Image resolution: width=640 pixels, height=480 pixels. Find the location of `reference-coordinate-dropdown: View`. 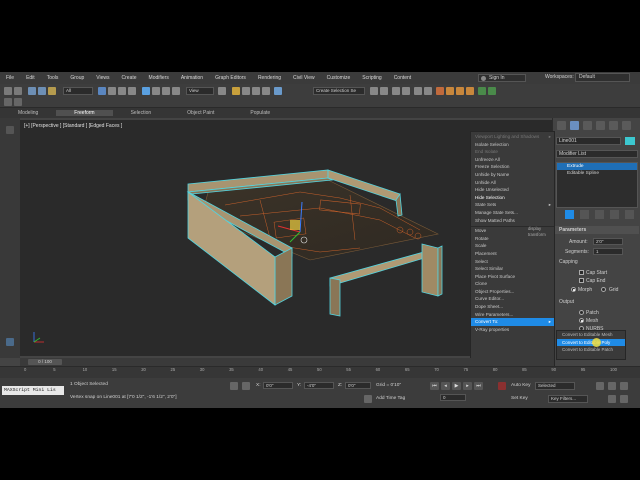

reference-coordinate-dropdown: View is located at coordinates (200, 91).